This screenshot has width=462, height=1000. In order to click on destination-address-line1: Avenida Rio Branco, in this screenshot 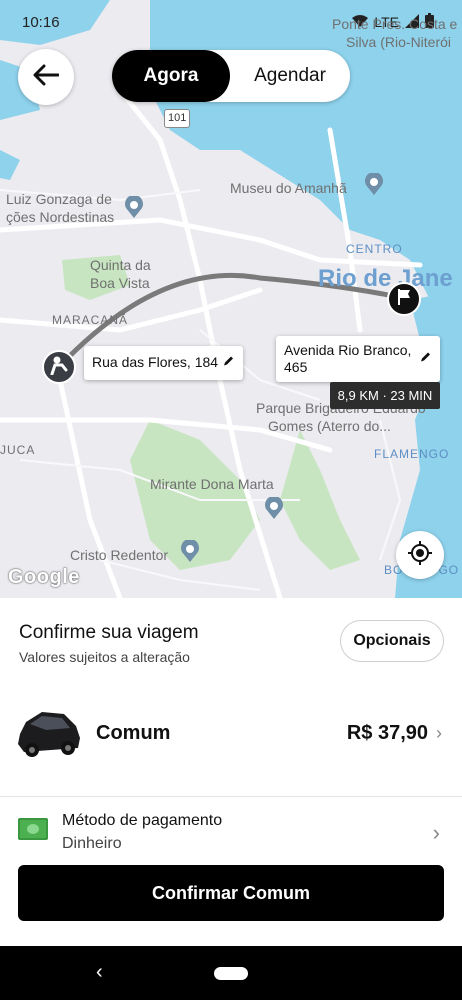, I will do `click(348, 350)`.